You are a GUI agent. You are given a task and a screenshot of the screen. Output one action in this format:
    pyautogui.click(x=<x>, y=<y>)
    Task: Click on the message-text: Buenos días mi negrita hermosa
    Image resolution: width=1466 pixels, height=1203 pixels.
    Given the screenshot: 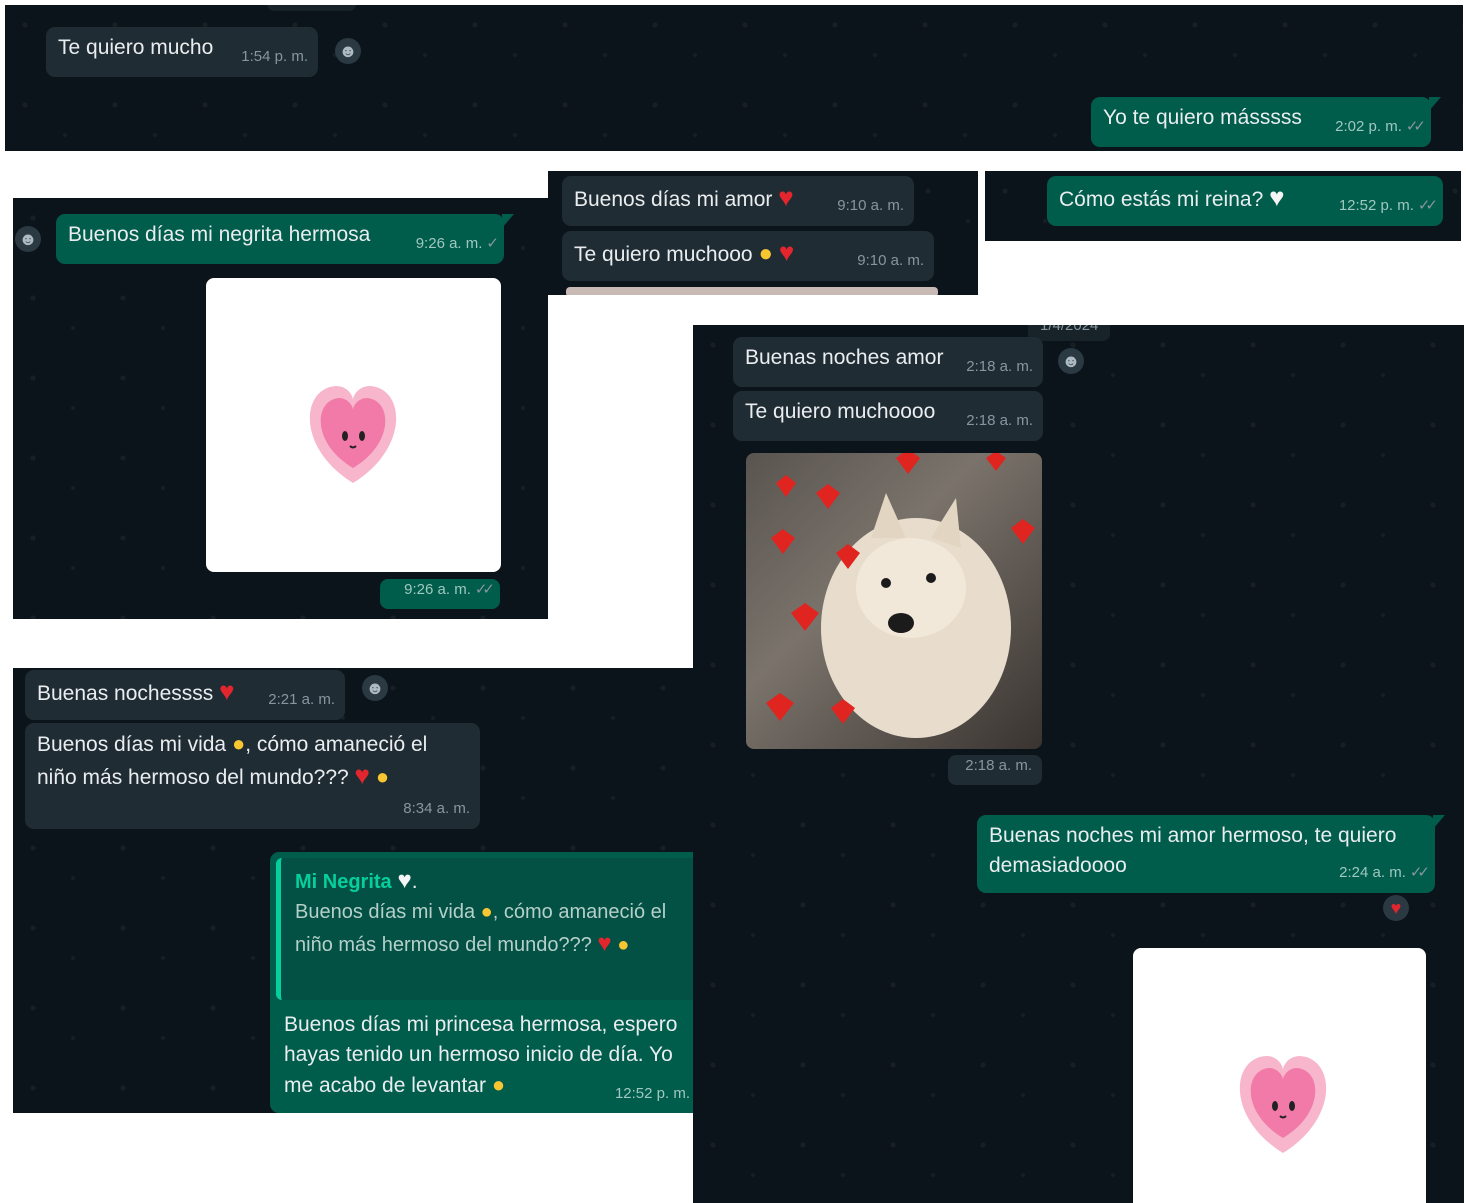 What is the action you would take?
    pyautogui.click(x=219, y=234)
    